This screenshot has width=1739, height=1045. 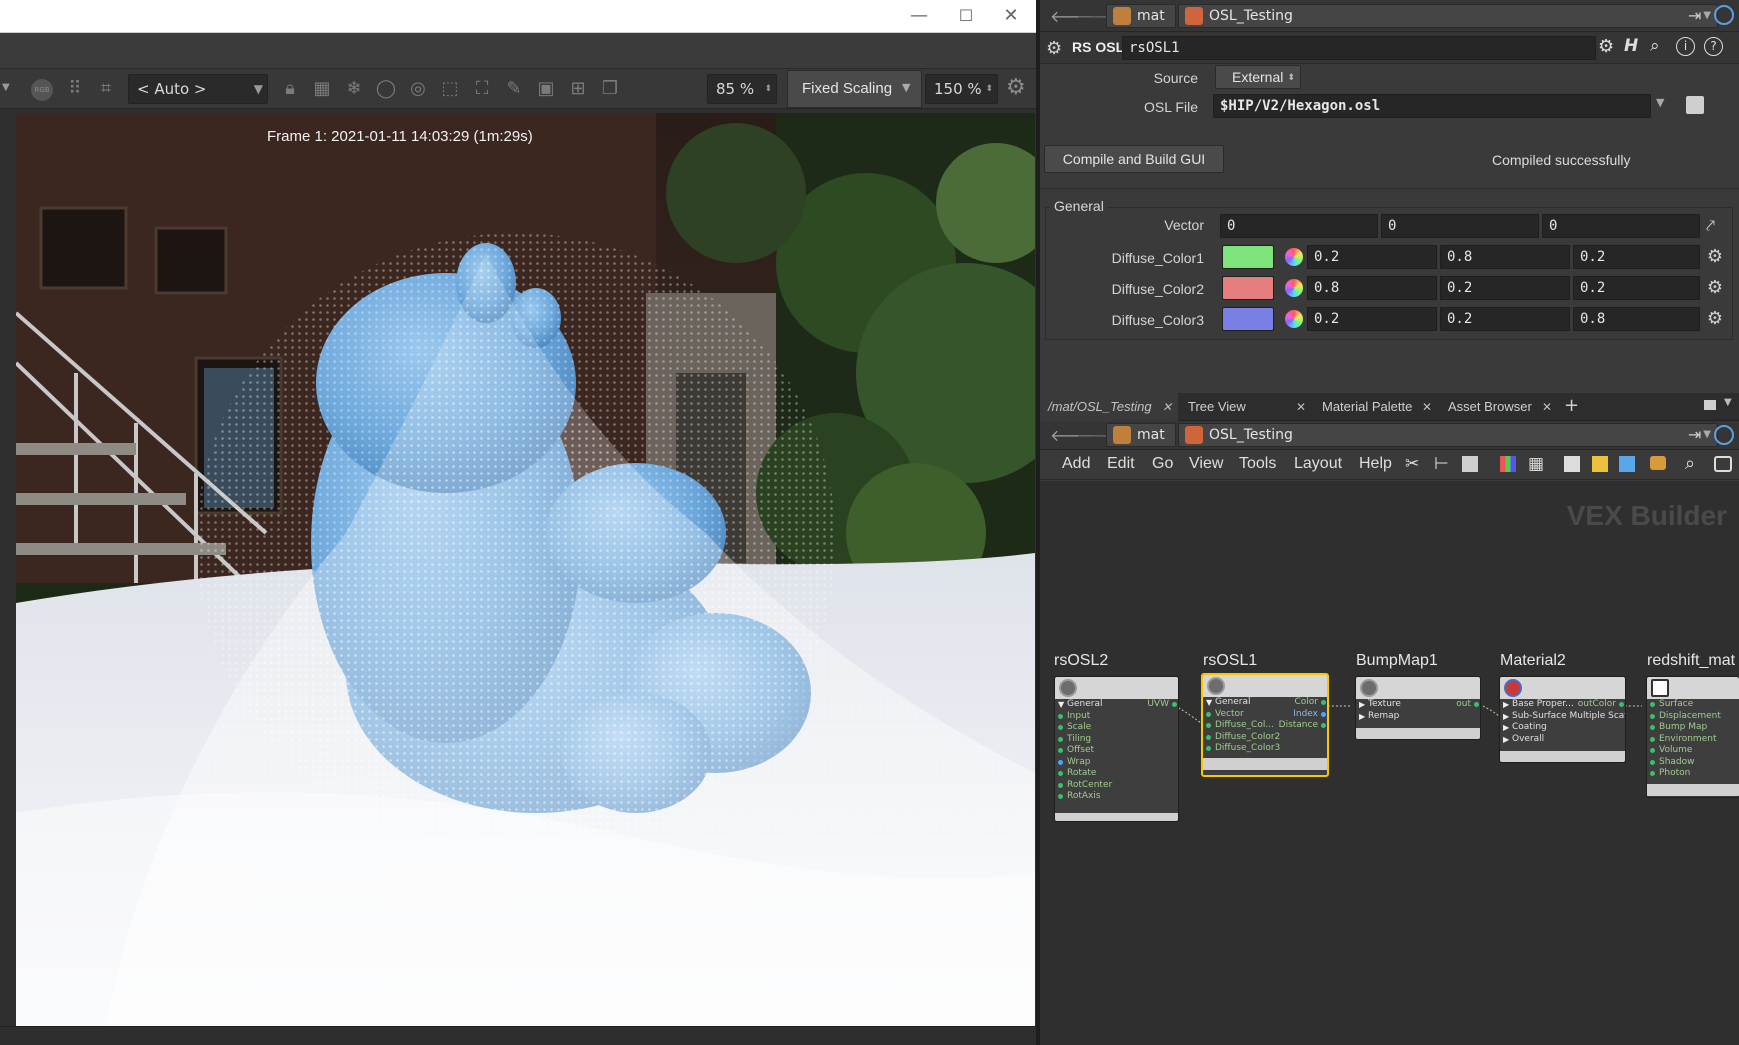 What do you see at coordinates (1505, 319) in the screenshot?
I see `diffuse-color3-g: 0.2` at bounding box center [1505, 319].